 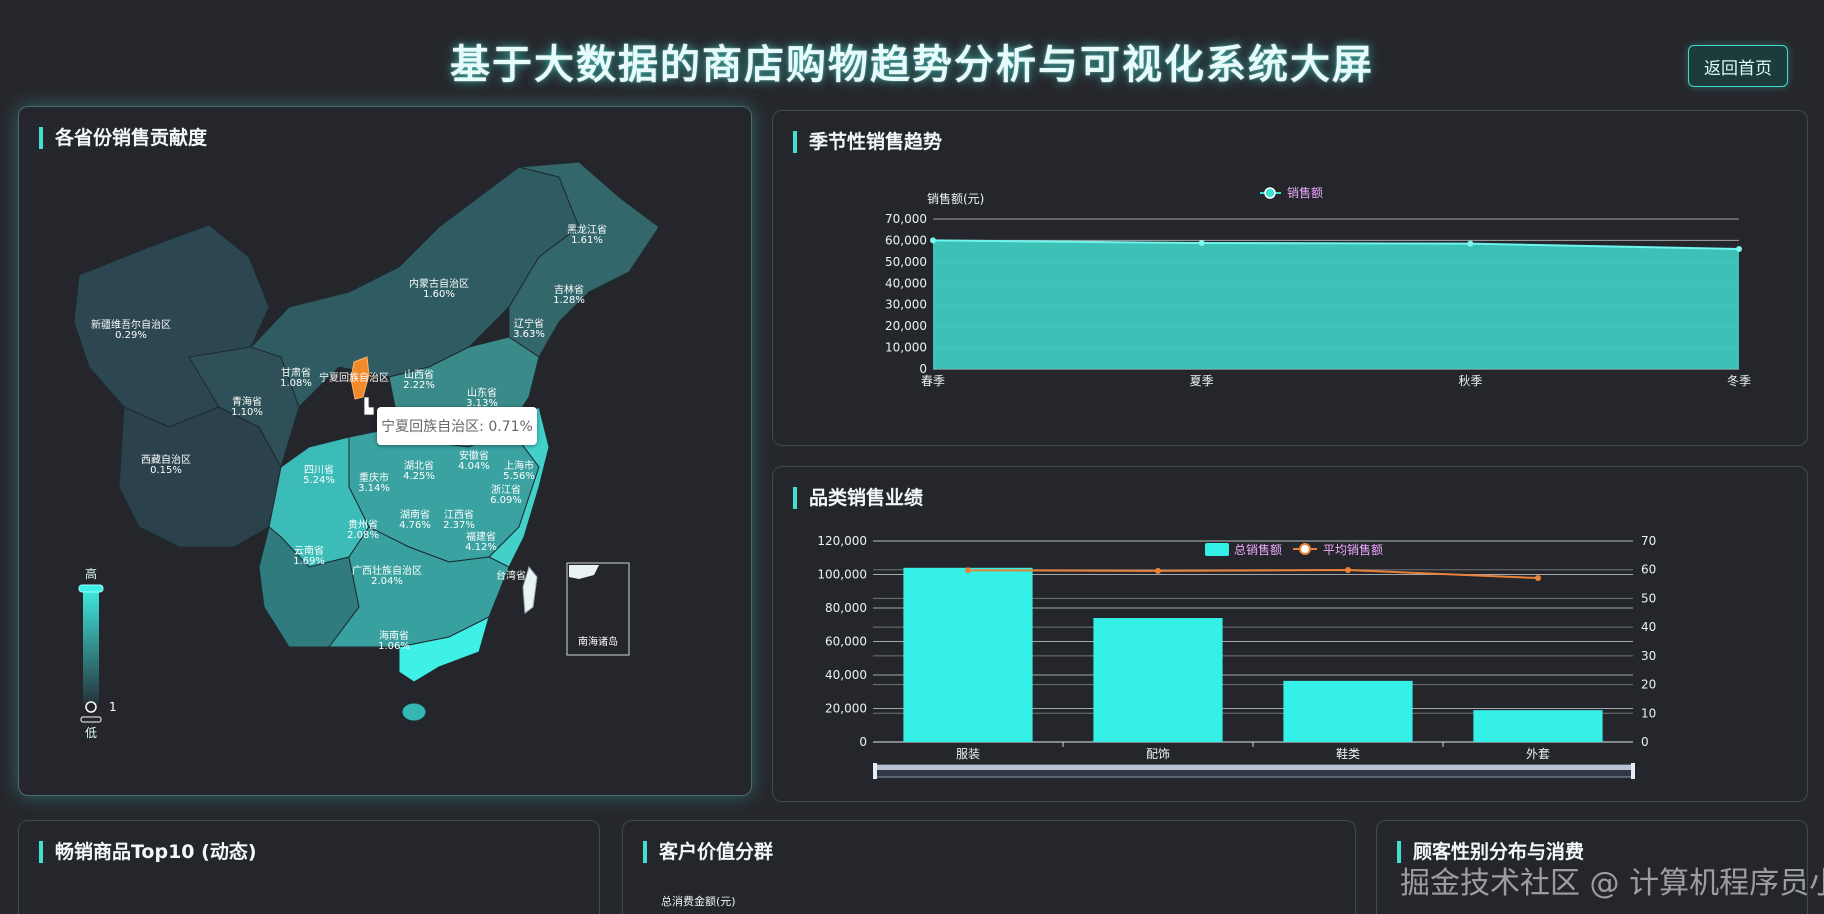 I want to click on datazoom-handle-left, so click(x=875, y=771).